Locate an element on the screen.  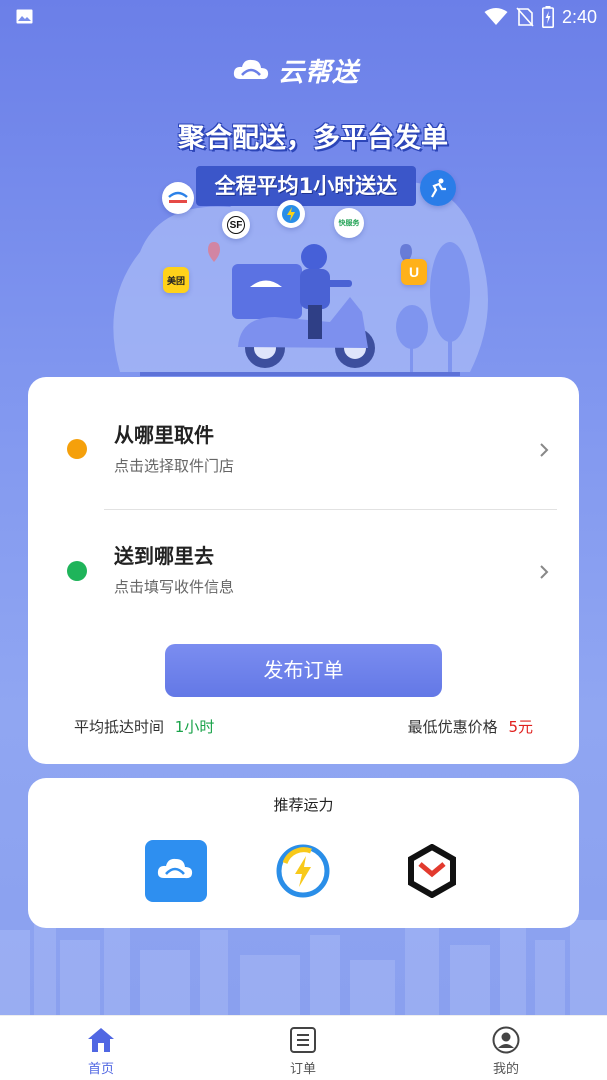
status-time: 2:40 is located at coordinates (579, 16).